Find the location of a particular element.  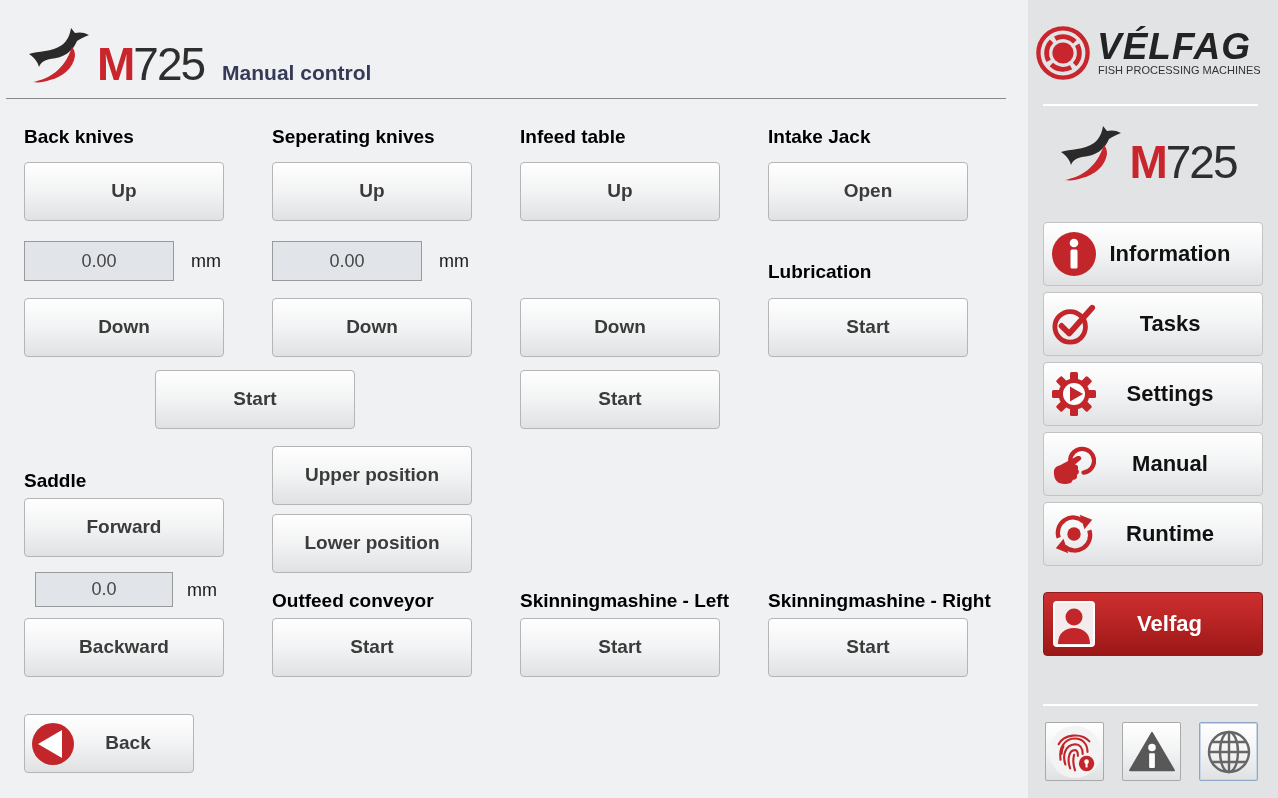

section-label: Skinningmashine - Right is located at coordinates (879, 601).